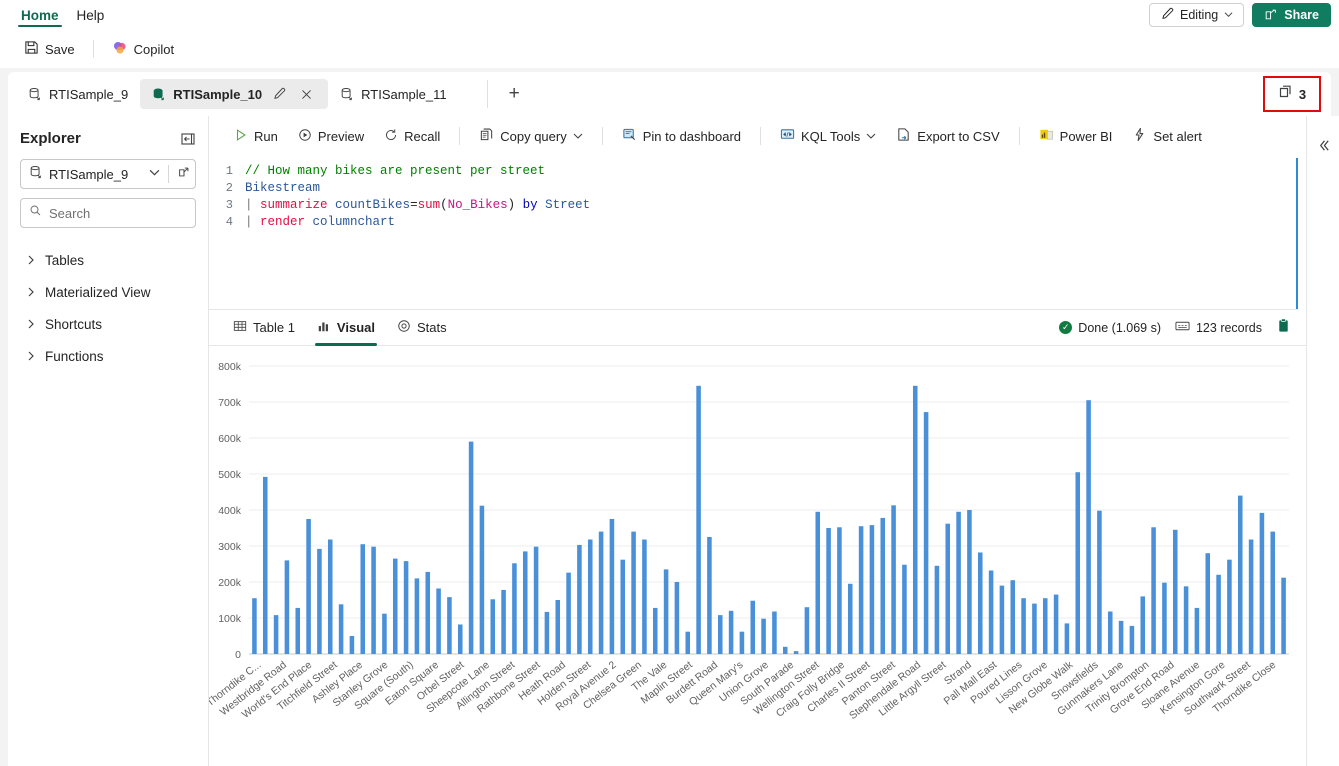 This screenshot has height=766, width=1339. I want to click on save-button: Save, so click(49, 49).